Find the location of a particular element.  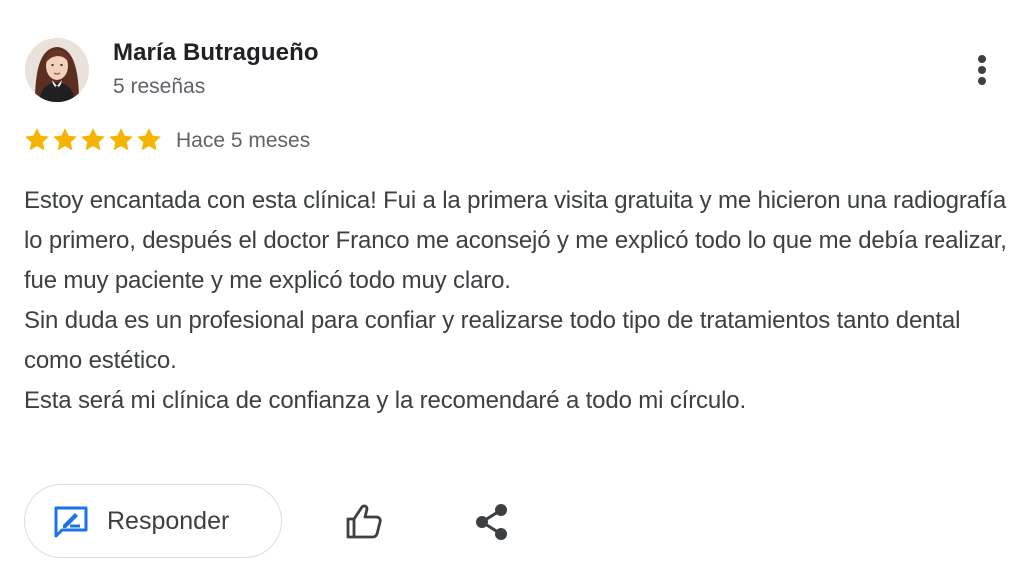

review-date: Hace 5 meses is located at coordinates (243, 140).